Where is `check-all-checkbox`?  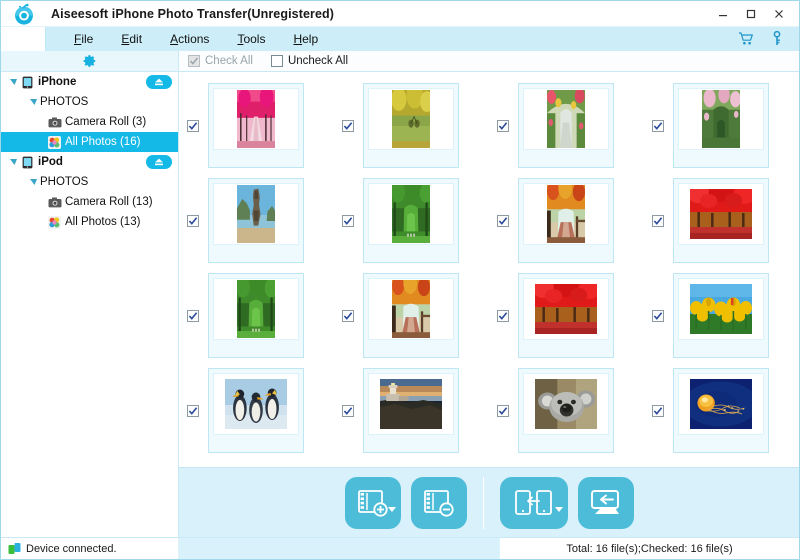
check-all-checkbox is located at coordinates (194, 61).